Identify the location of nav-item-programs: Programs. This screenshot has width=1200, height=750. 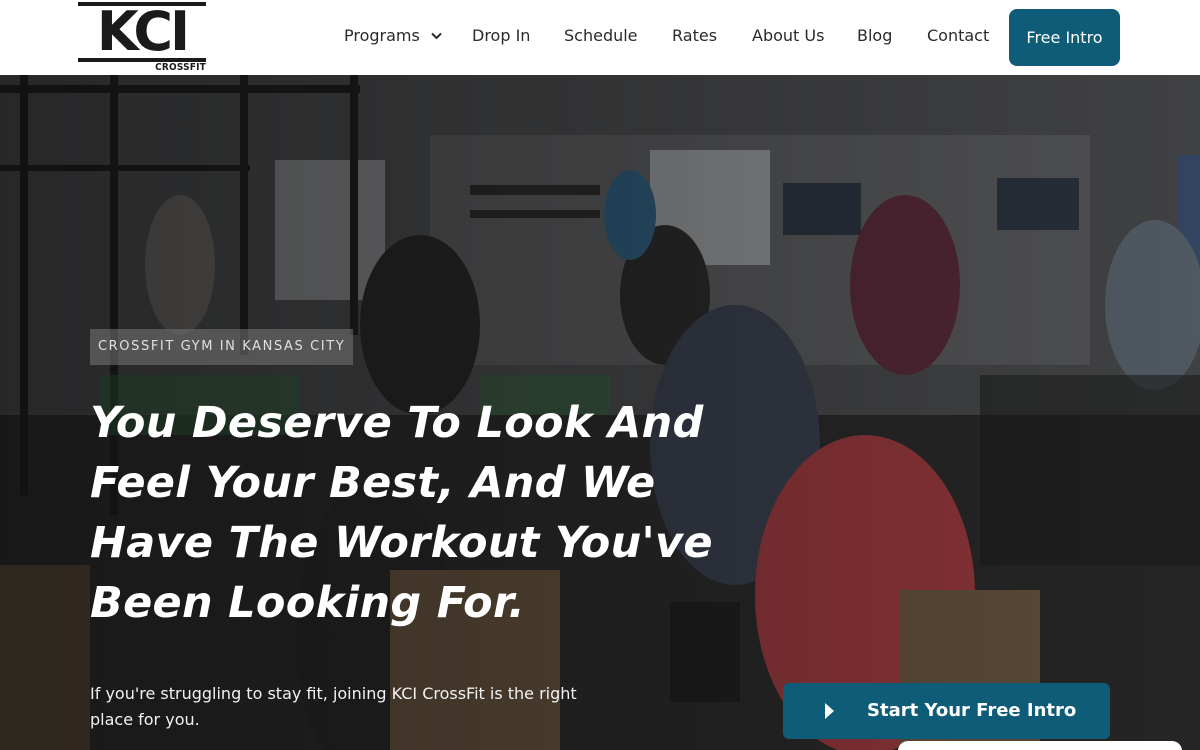
(393, 36).